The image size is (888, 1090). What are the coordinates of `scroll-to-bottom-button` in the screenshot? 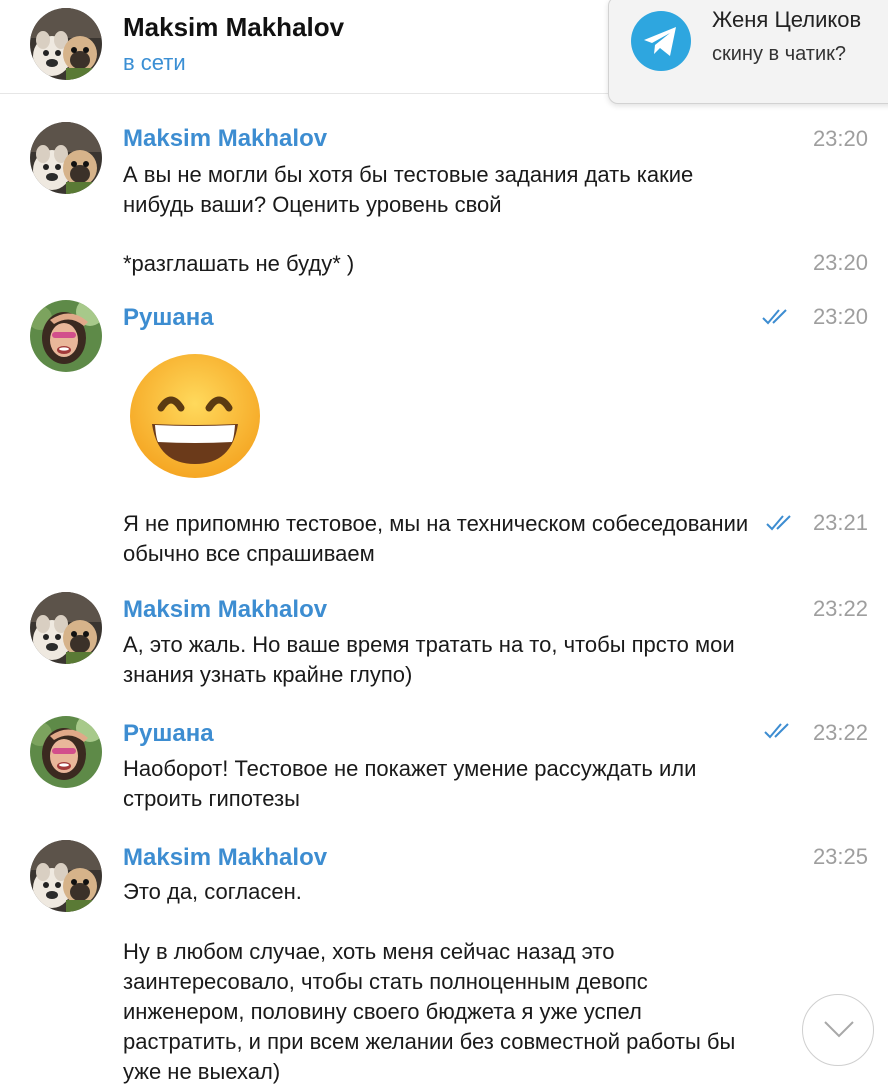 It's located at (838, 1030).